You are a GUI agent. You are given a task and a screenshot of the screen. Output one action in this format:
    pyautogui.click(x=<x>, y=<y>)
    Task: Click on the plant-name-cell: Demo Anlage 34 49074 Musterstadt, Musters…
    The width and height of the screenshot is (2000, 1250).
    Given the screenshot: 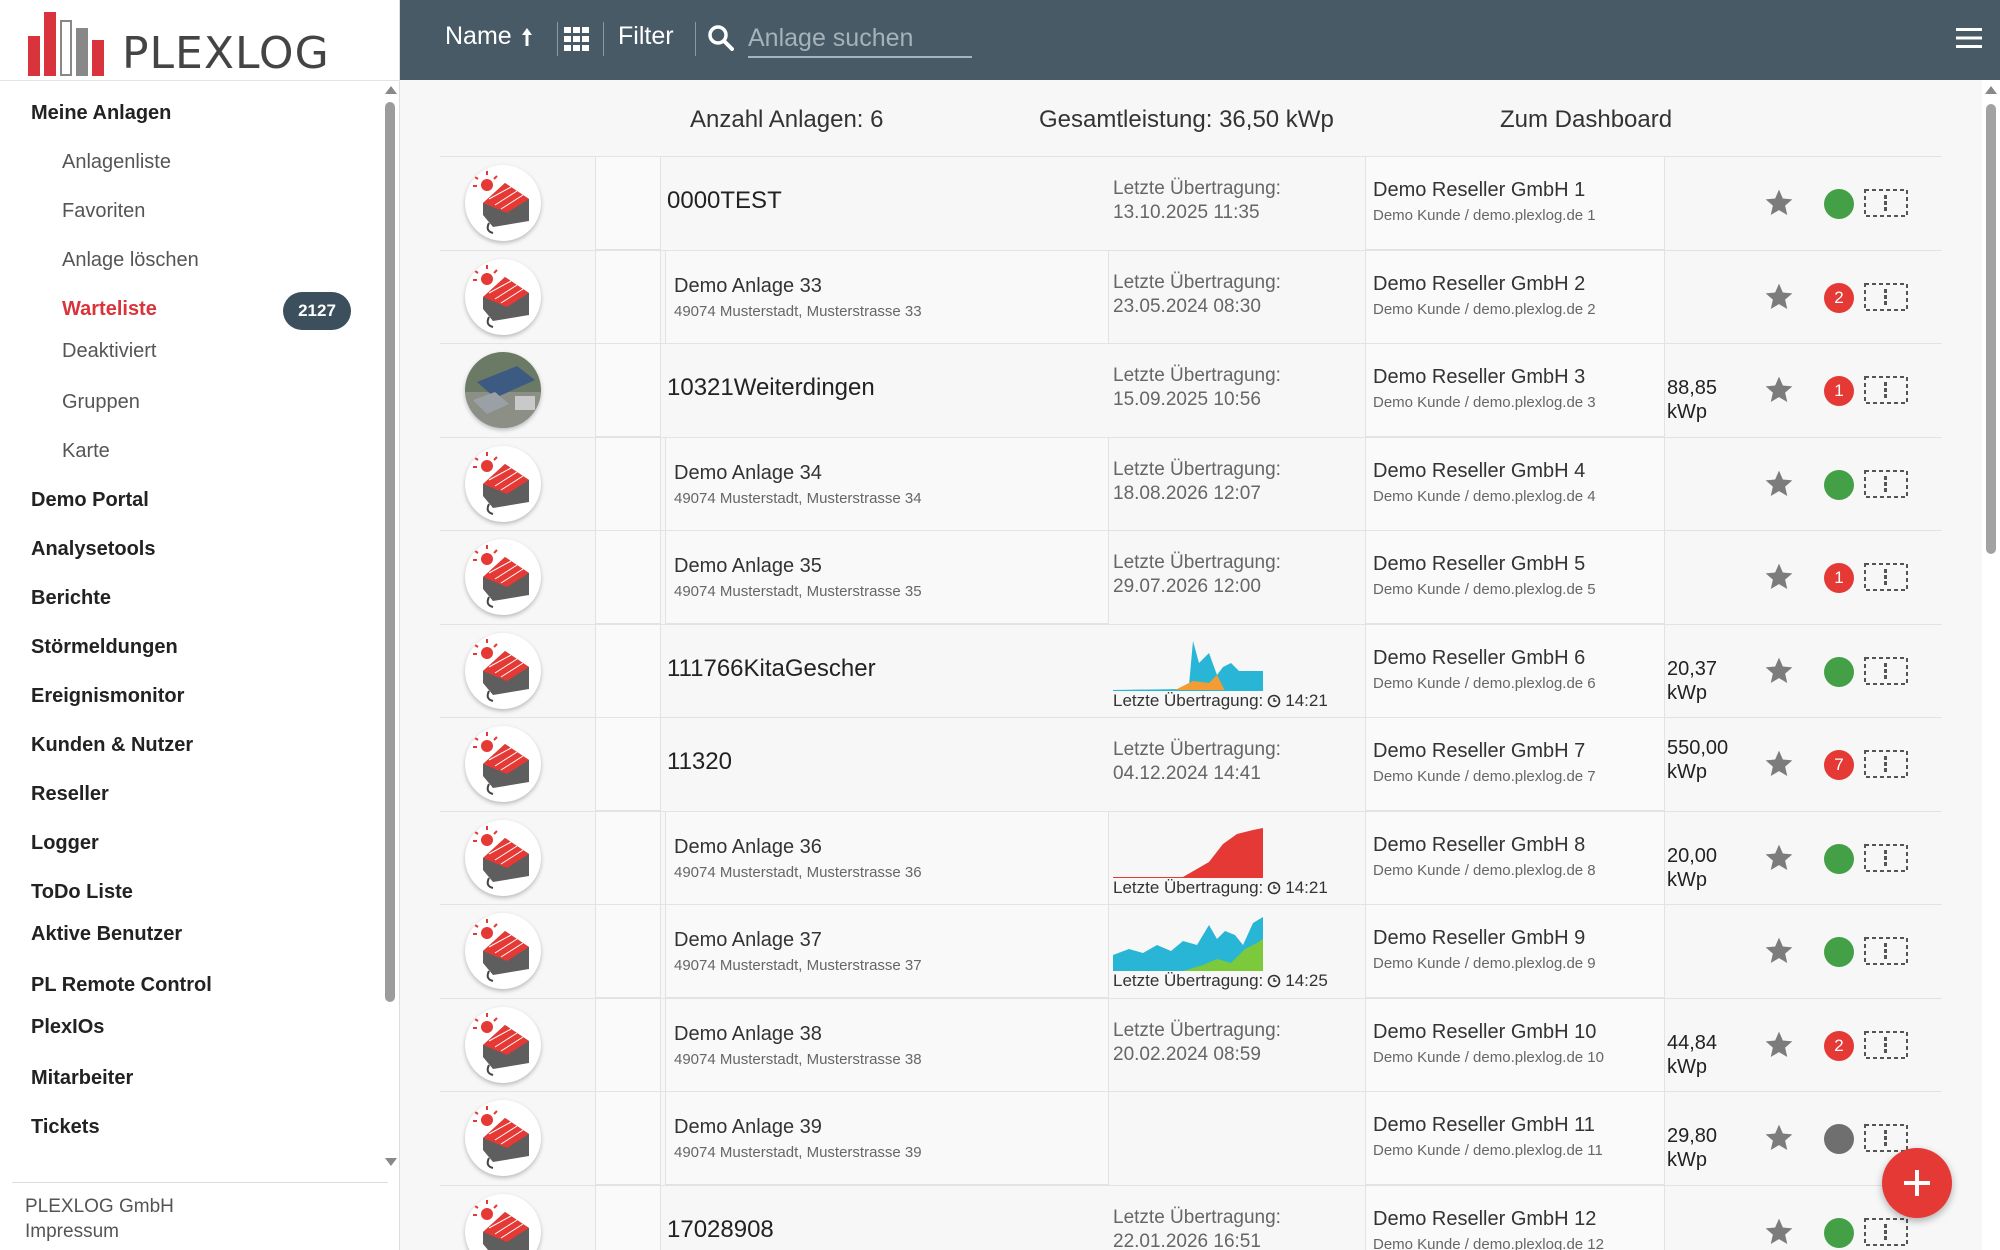 What is the action you would take?
    pyautogui.click(x=887, y=483)
    